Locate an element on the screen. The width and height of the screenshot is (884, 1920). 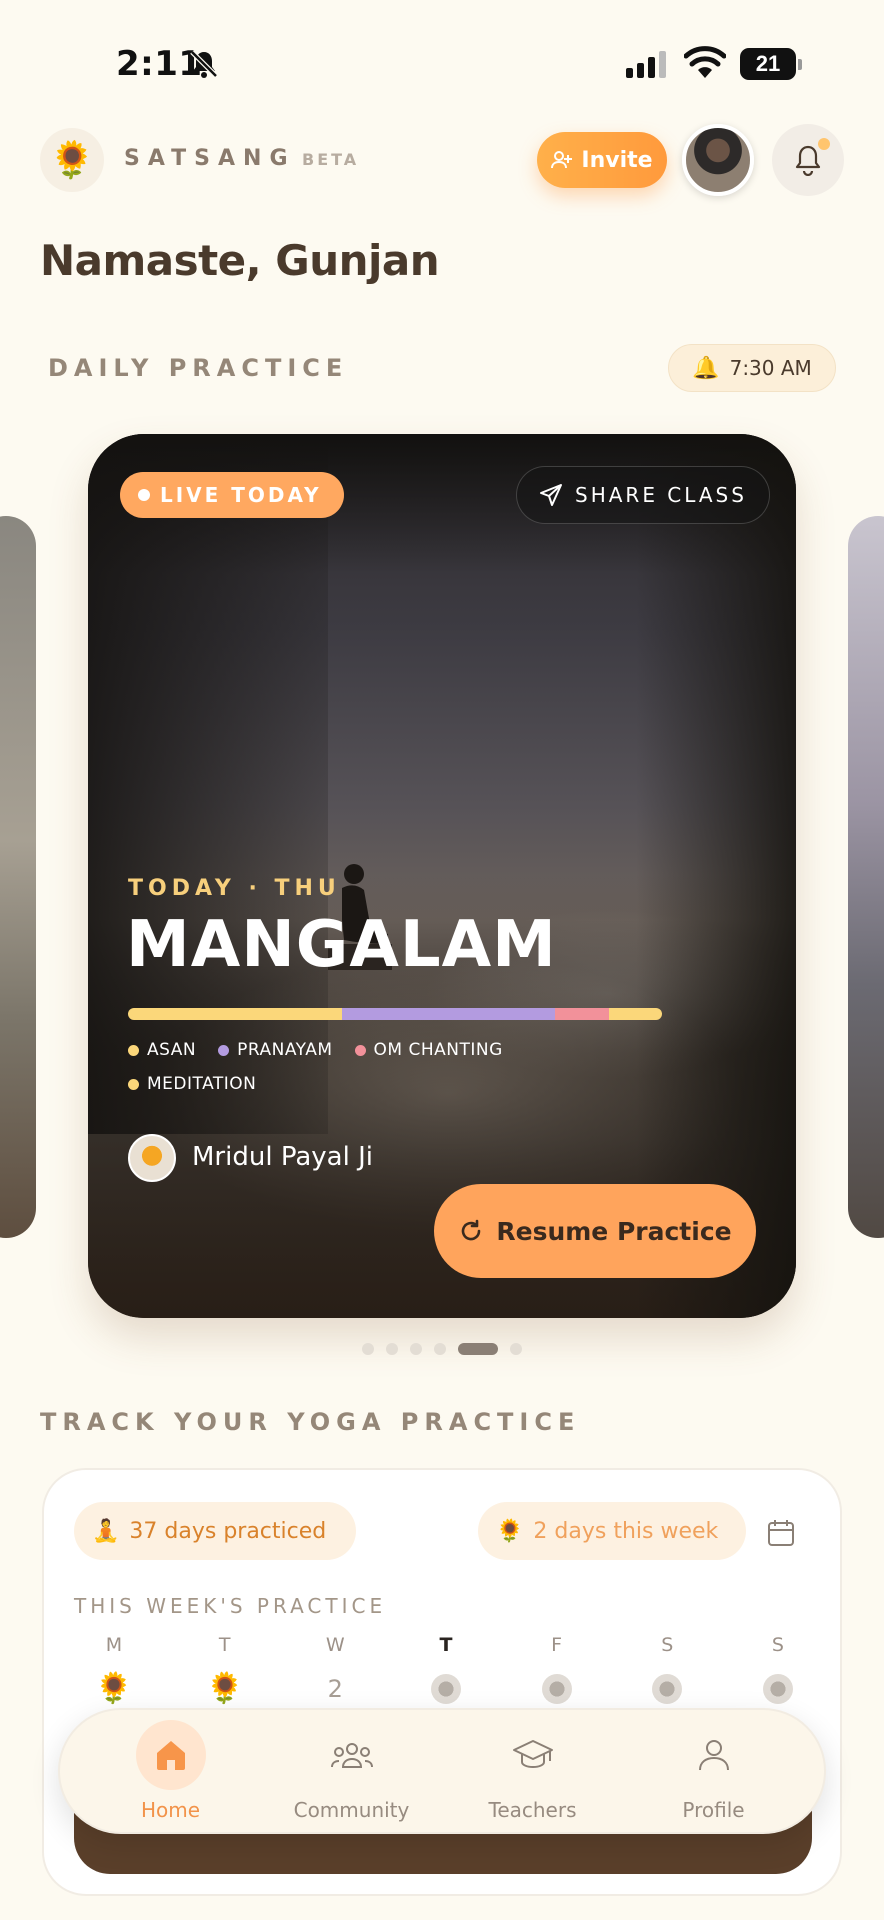
class-day-label: TODAY · THU is located at coordinates (234, 888).